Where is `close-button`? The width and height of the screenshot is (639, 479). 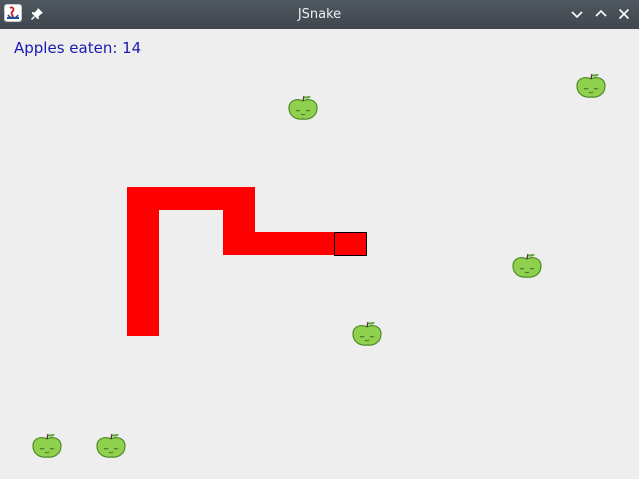 close-button is located at coordinates (624, 14).